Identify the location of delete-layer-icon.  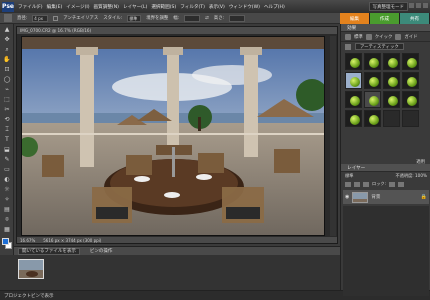
(366, 184).